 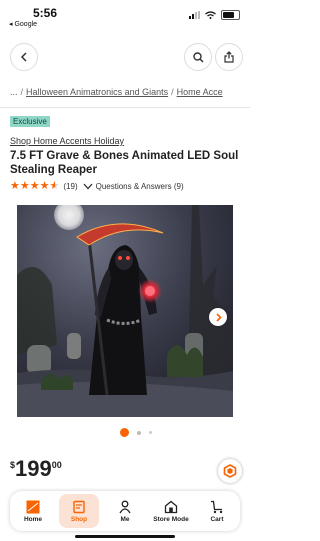 I want to click on brand-link: Shop Home Accents Holiday, so click(x=67, y=141).